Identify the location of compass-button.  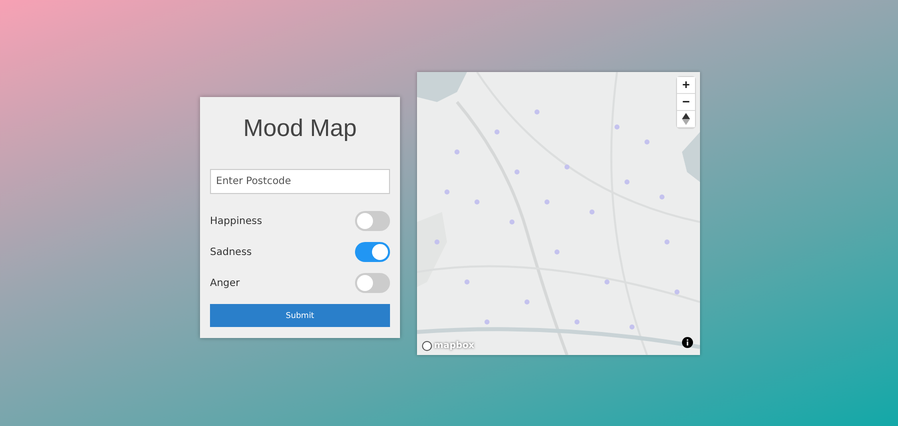
(686, 119).